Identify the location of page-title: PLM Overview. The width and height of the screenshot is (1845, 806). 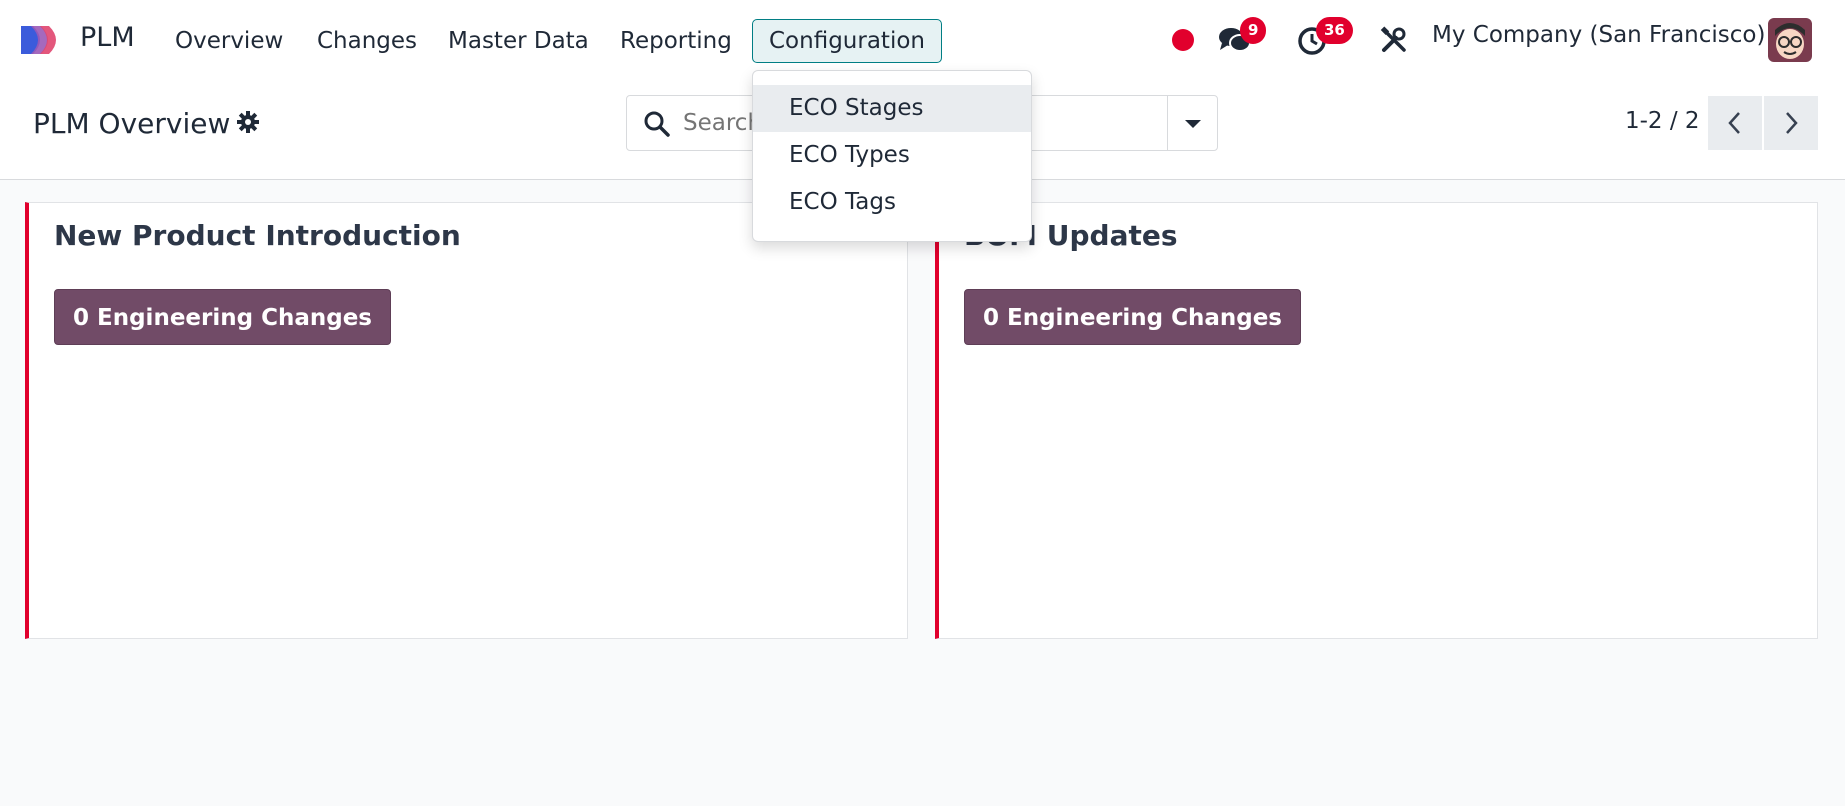
(132, 123).